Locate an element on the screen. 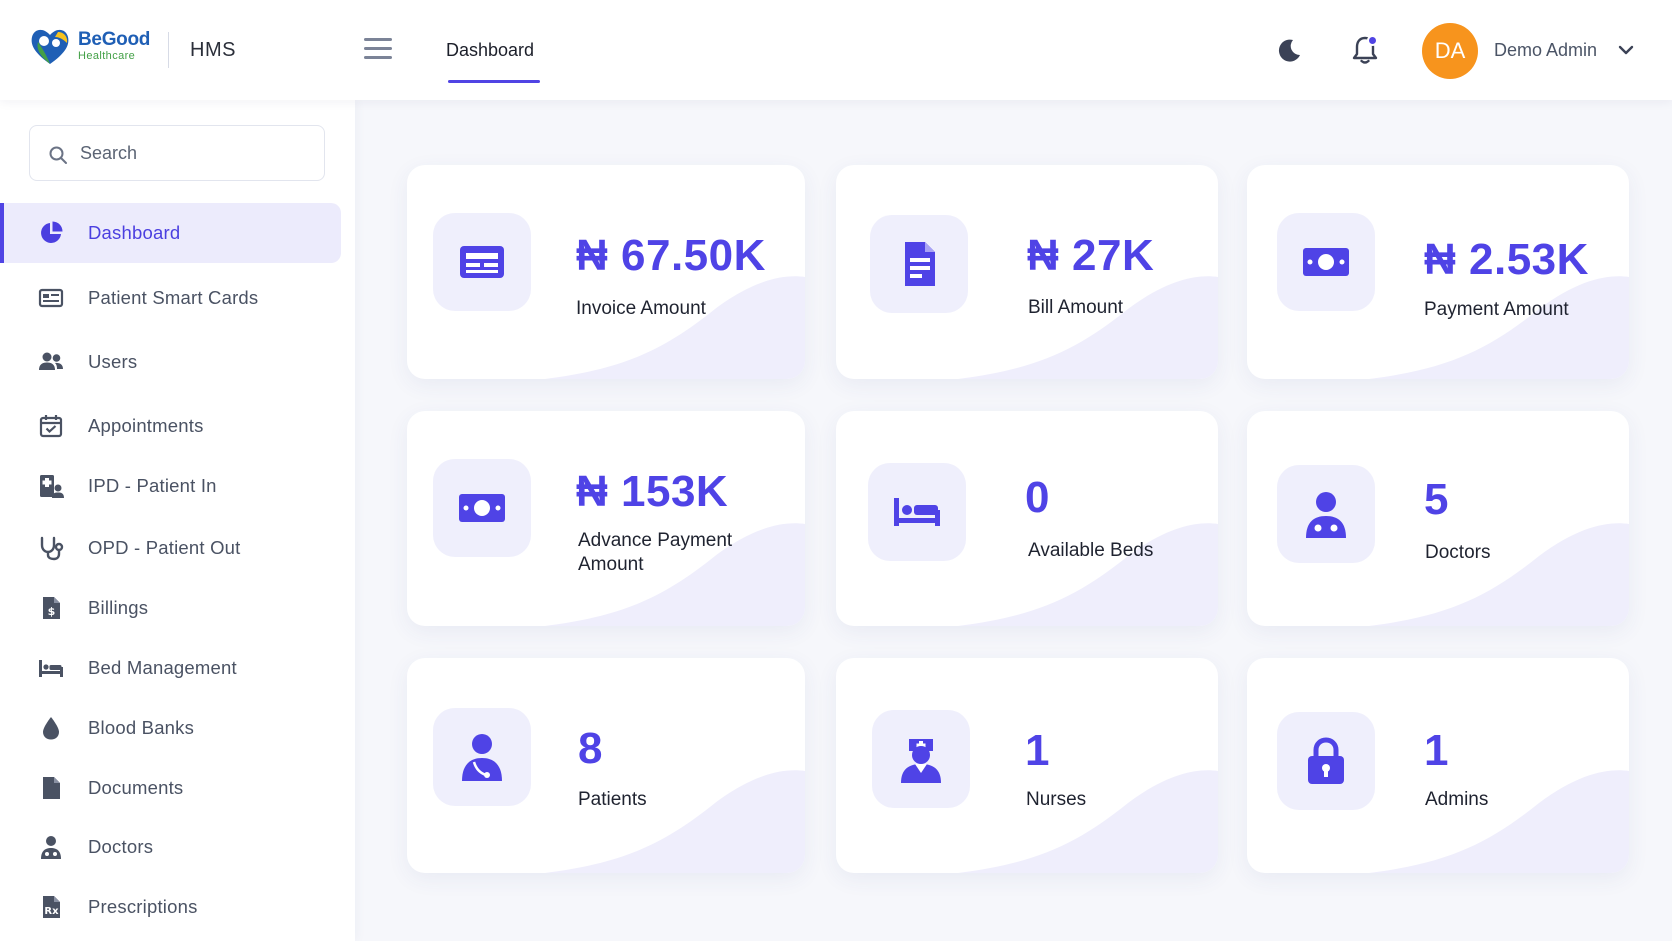 Image resolution: width=1672 pixels, height=941 pixels. heart-logo-icon is located at coordinates (50, 46).